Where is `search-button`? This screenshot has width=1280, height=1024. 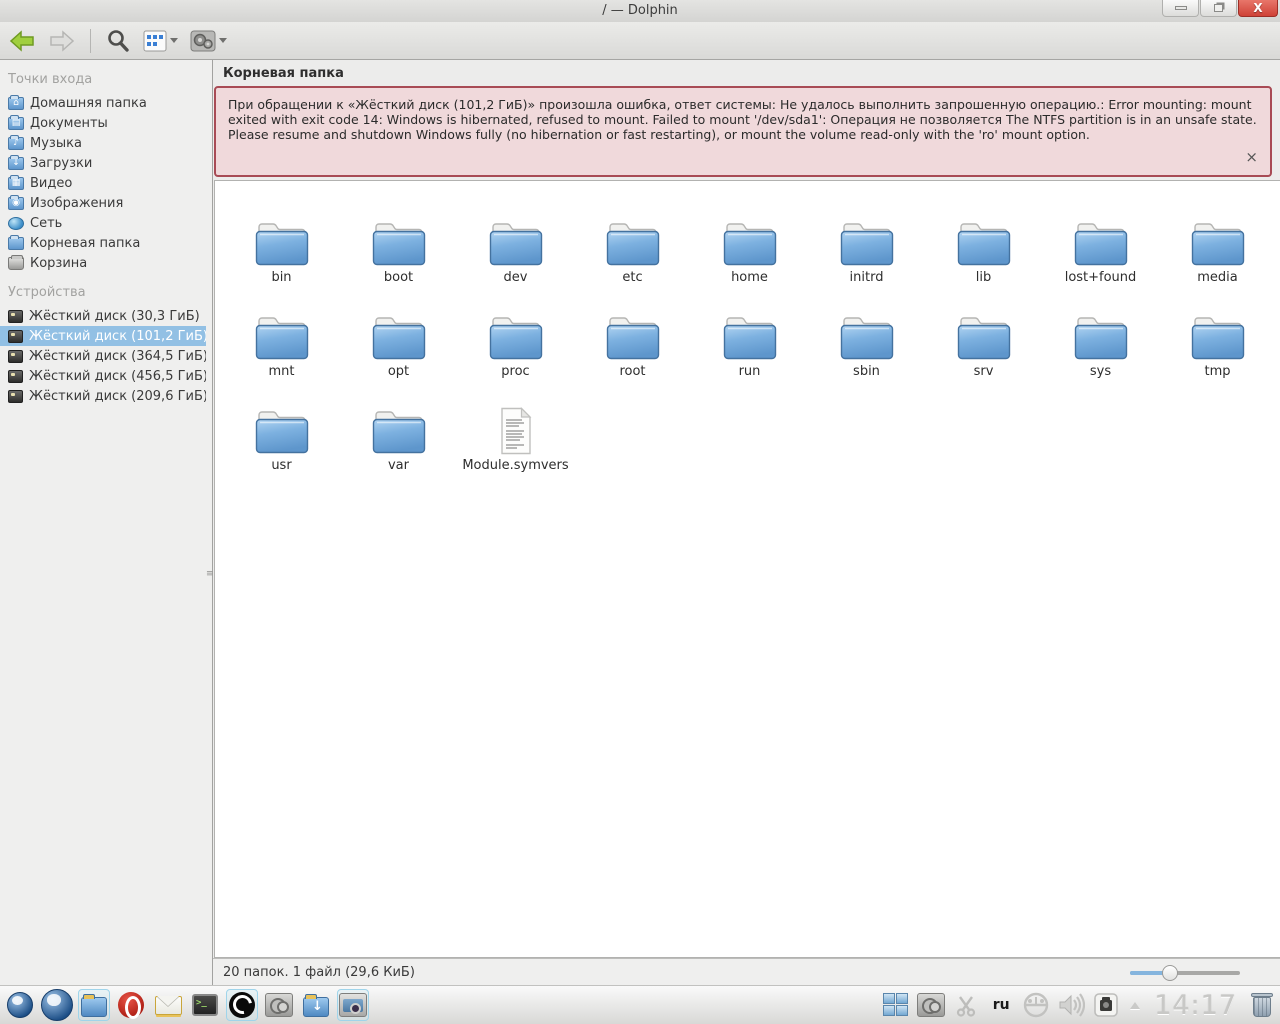 search-button is located at coordinates (118, 41).